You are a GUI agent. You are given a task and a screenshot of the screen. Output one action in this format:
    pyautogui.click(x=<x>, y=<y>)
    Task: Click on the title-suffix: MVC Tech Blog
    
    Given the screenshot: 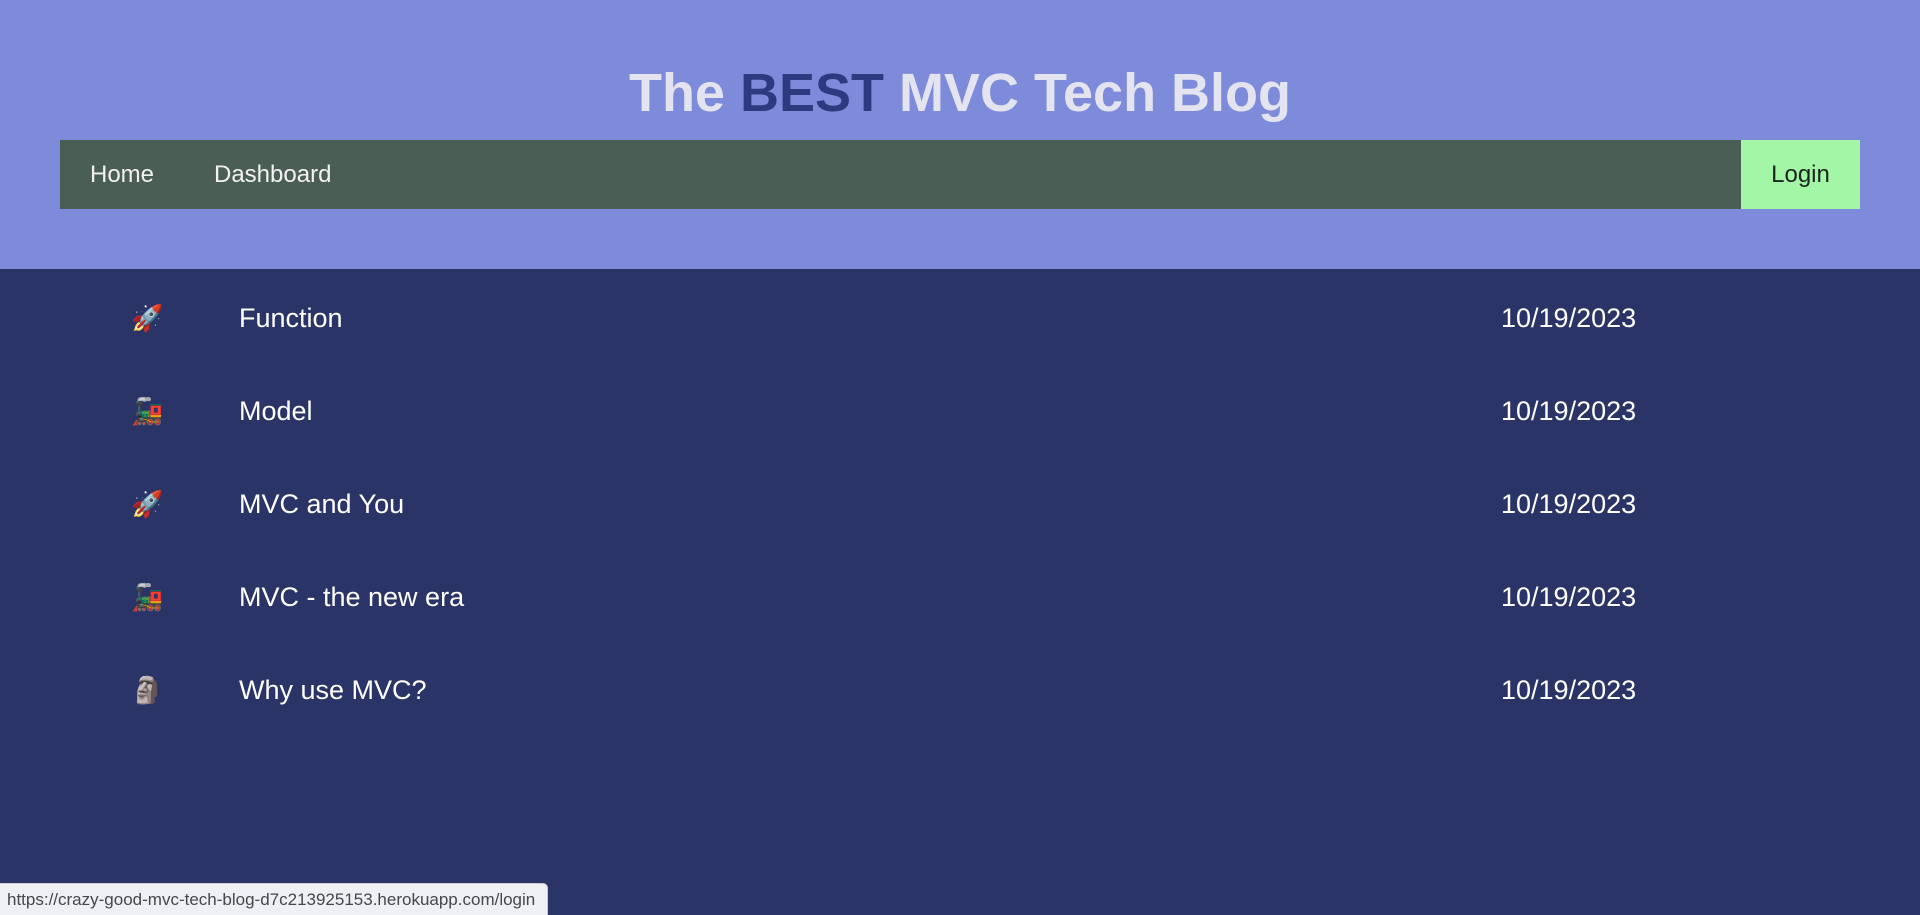 What is the action you would take?
    pyautogui.click(x=1095, y=93)
    